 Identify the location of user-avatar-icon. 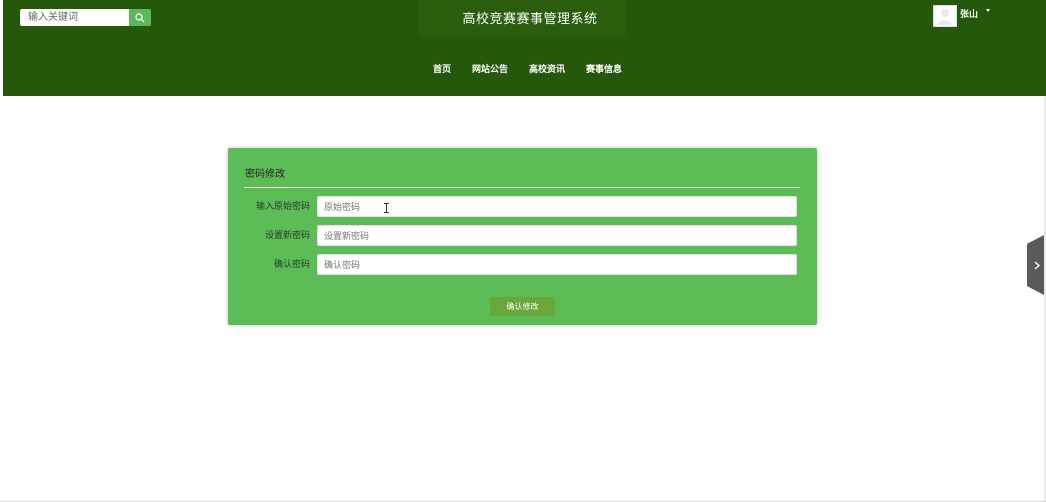
(945, 17).